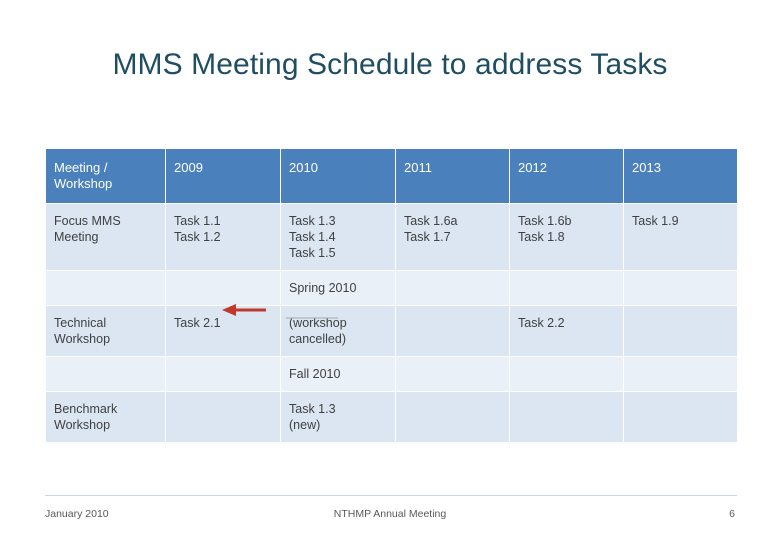 This screenshot has height=540, width=780. What do you see at coordinates (390, 64) in the screenshot?
I see `page-title: MMS Meeting Schedule to address Tasks` at bounding box center [390, 64].